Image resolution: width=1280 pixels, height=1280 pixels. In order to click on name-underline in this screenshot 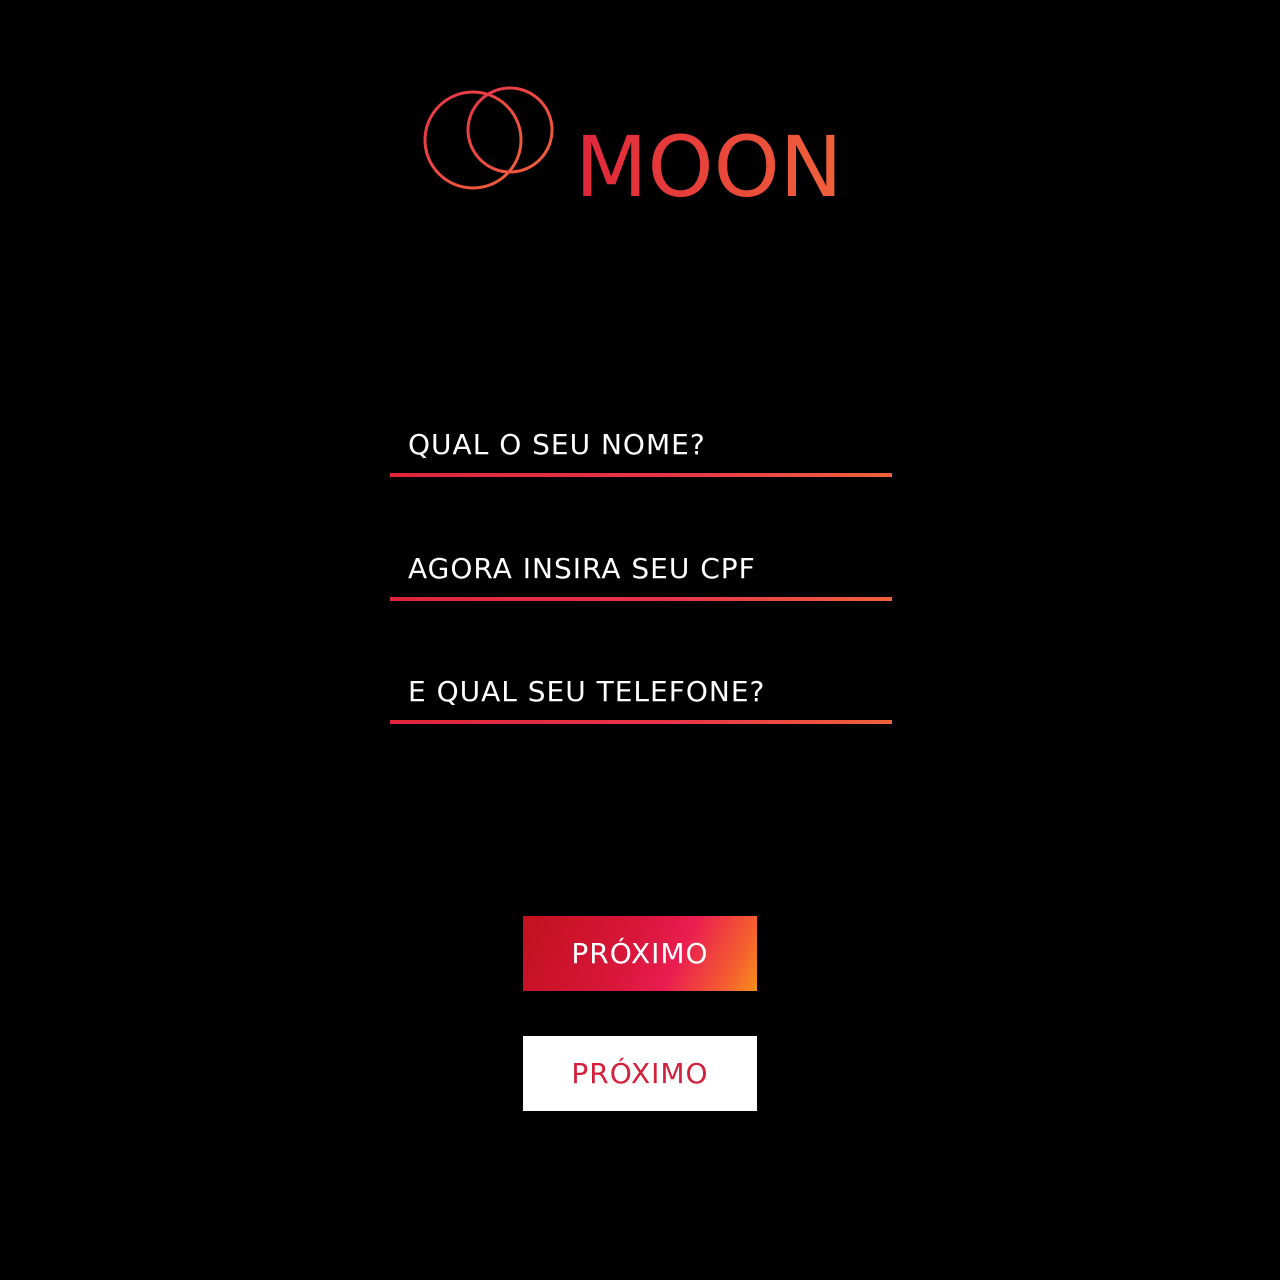, I will do `click(641, 475)`.